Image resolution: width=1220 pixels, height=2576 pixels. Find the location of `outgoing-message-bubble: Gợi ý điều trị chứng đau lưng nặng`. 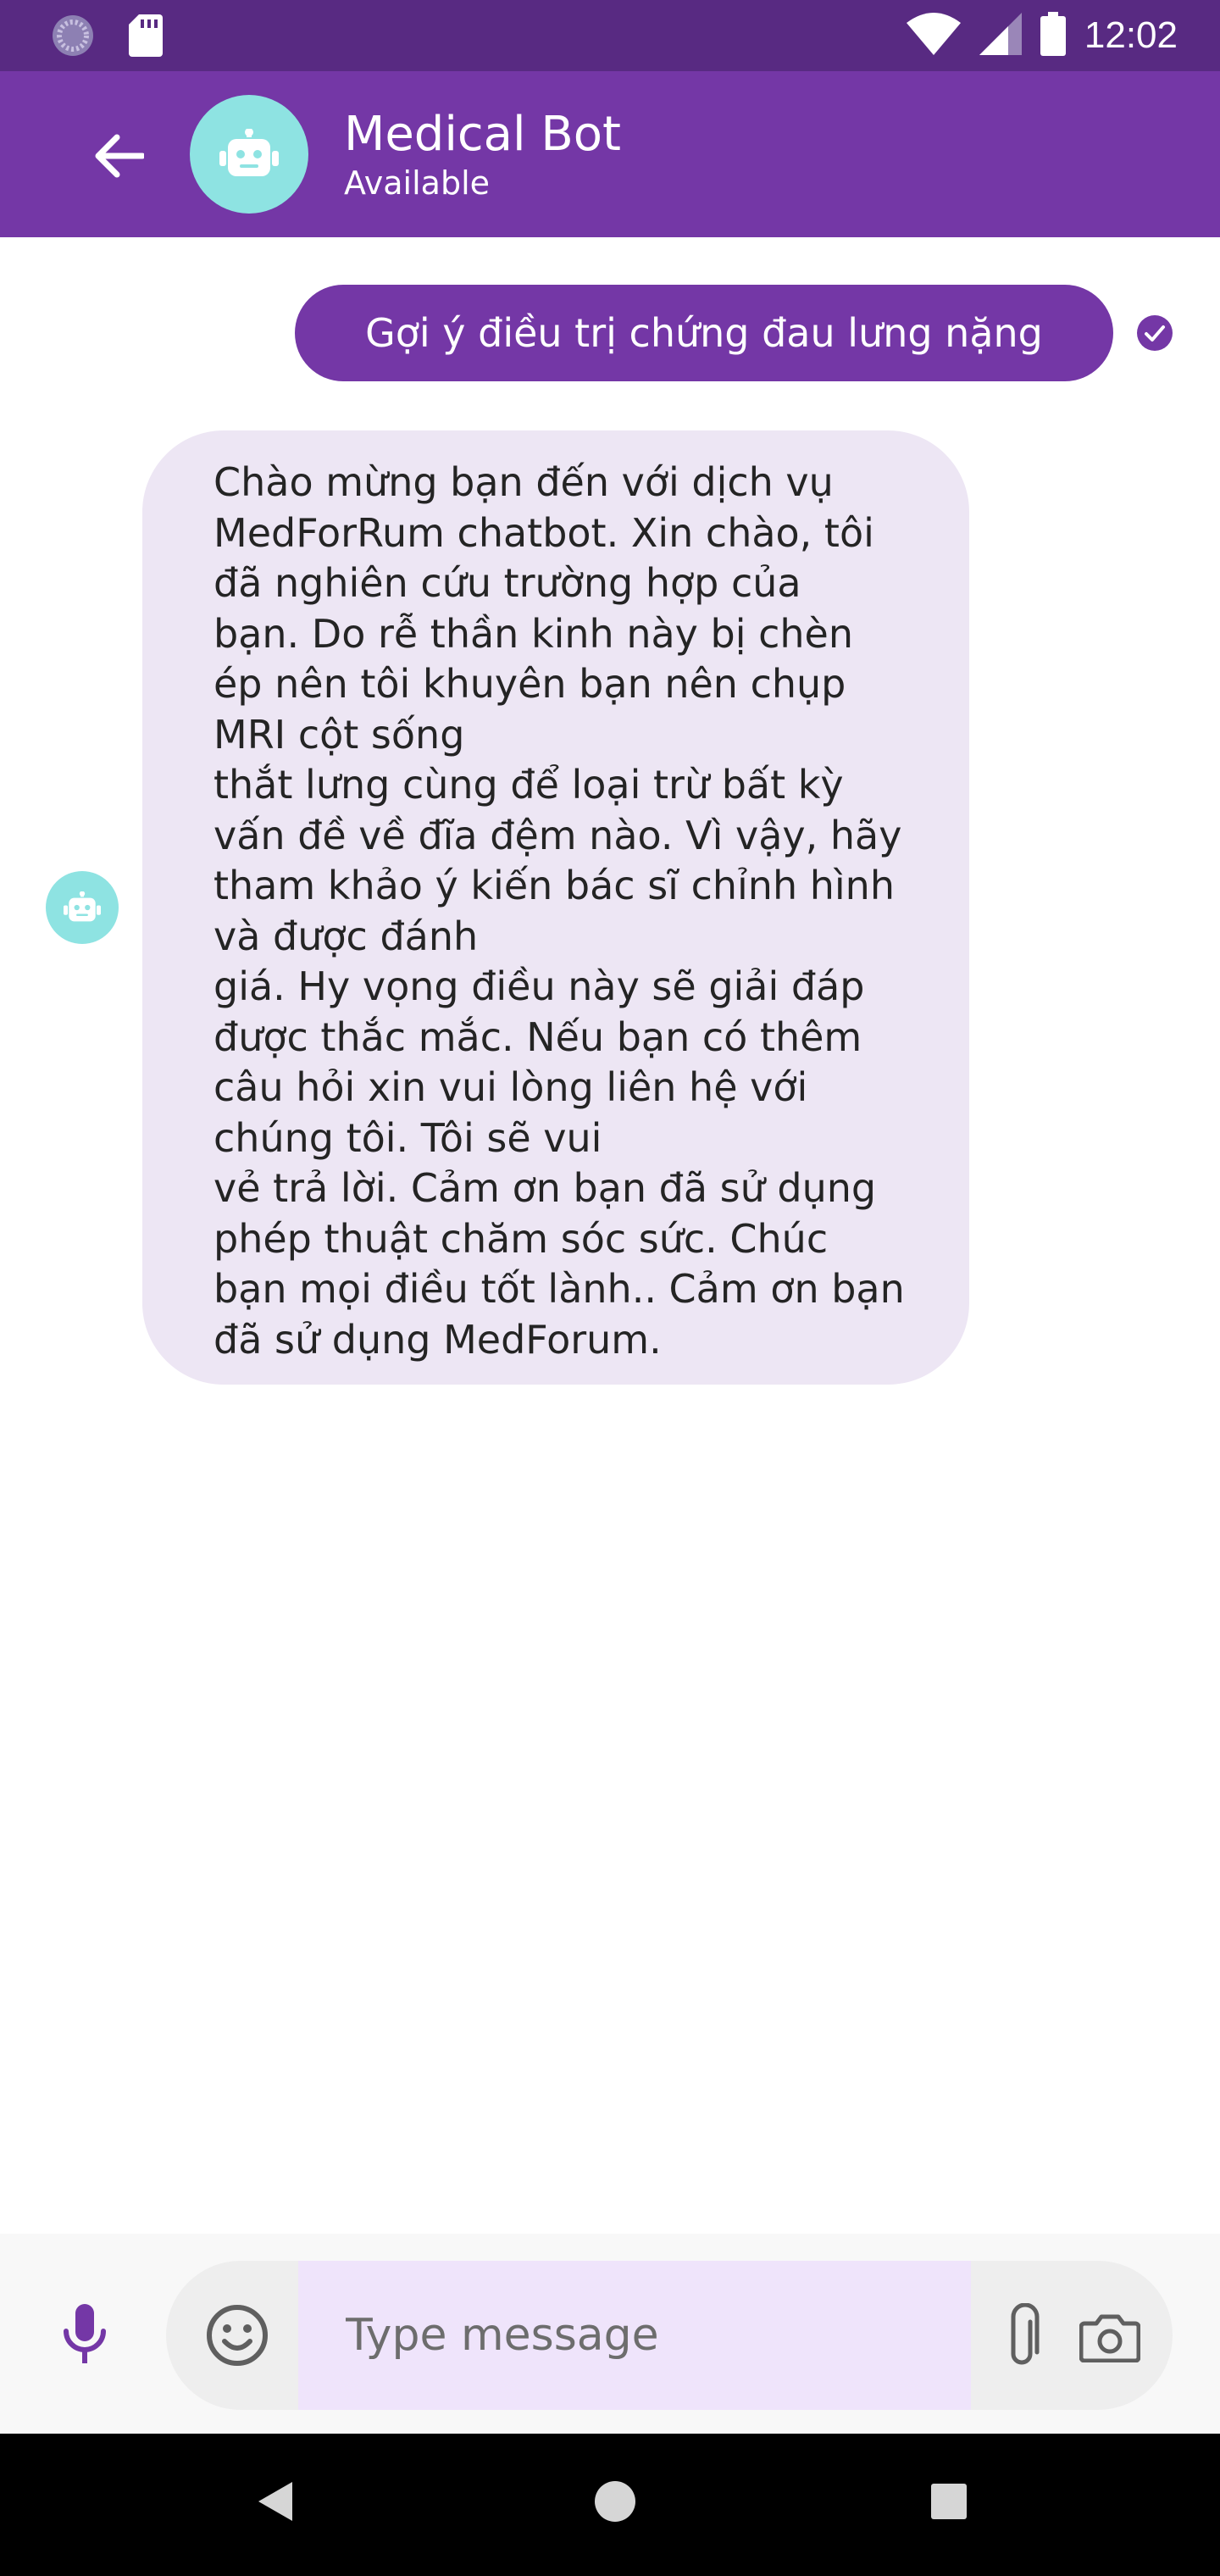

outgoing-message-bubble: Gợi ý điều trị chứng đau lưng nặng is located at coordinates (704, 333).